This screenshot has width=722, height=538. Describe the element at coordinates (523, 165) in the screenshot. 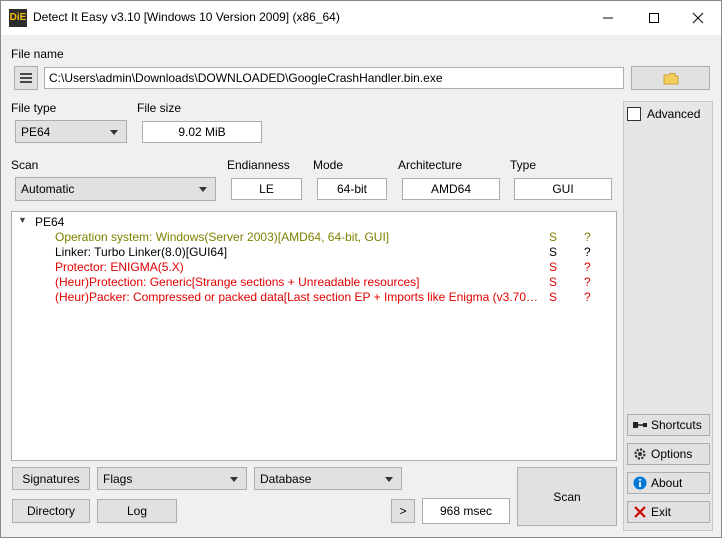

I see `type-label: Type` at that location.